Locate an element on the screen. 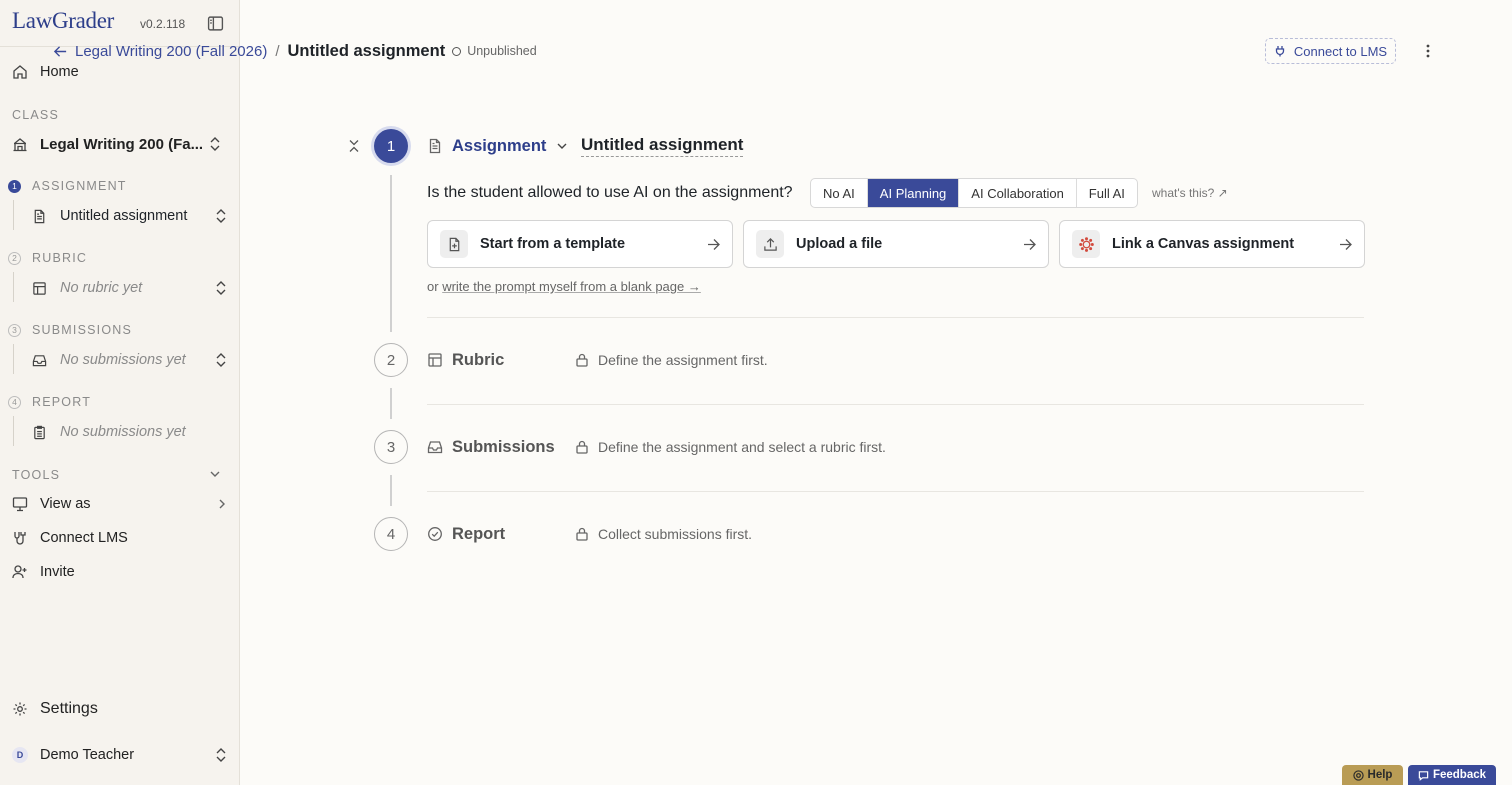 The height and width of the screenshot is (785, 1512). building-icon is located at coordinates (20, 144).